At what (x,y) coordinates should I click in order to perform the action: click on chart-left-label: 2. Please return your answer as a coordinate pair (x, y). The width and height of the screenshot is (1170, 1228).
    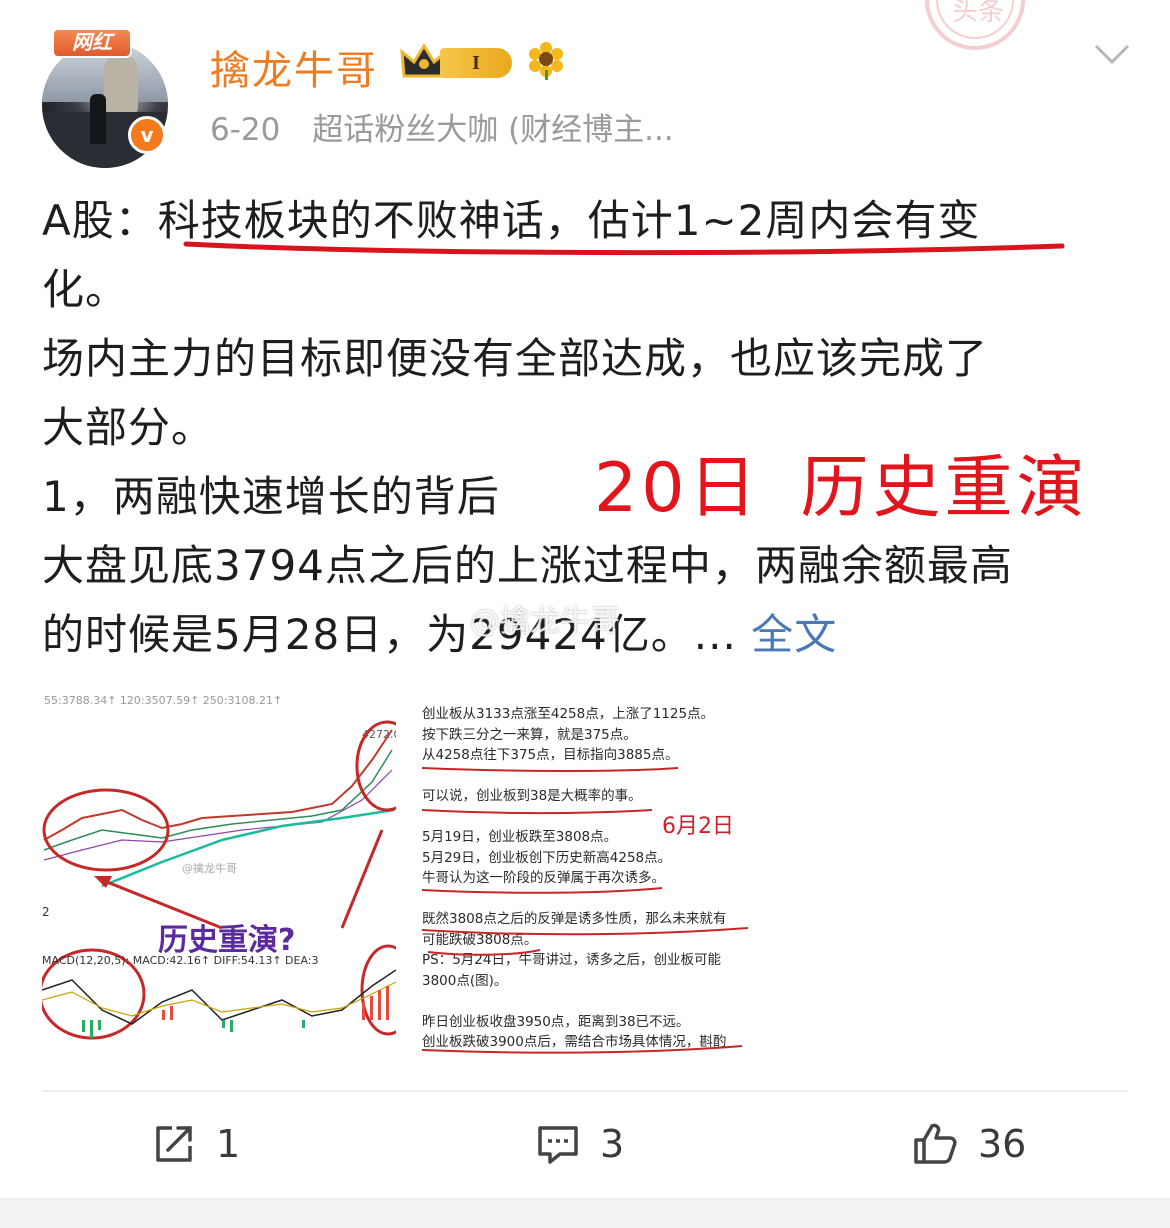
    Looking at the image, I should click on (46, 912).